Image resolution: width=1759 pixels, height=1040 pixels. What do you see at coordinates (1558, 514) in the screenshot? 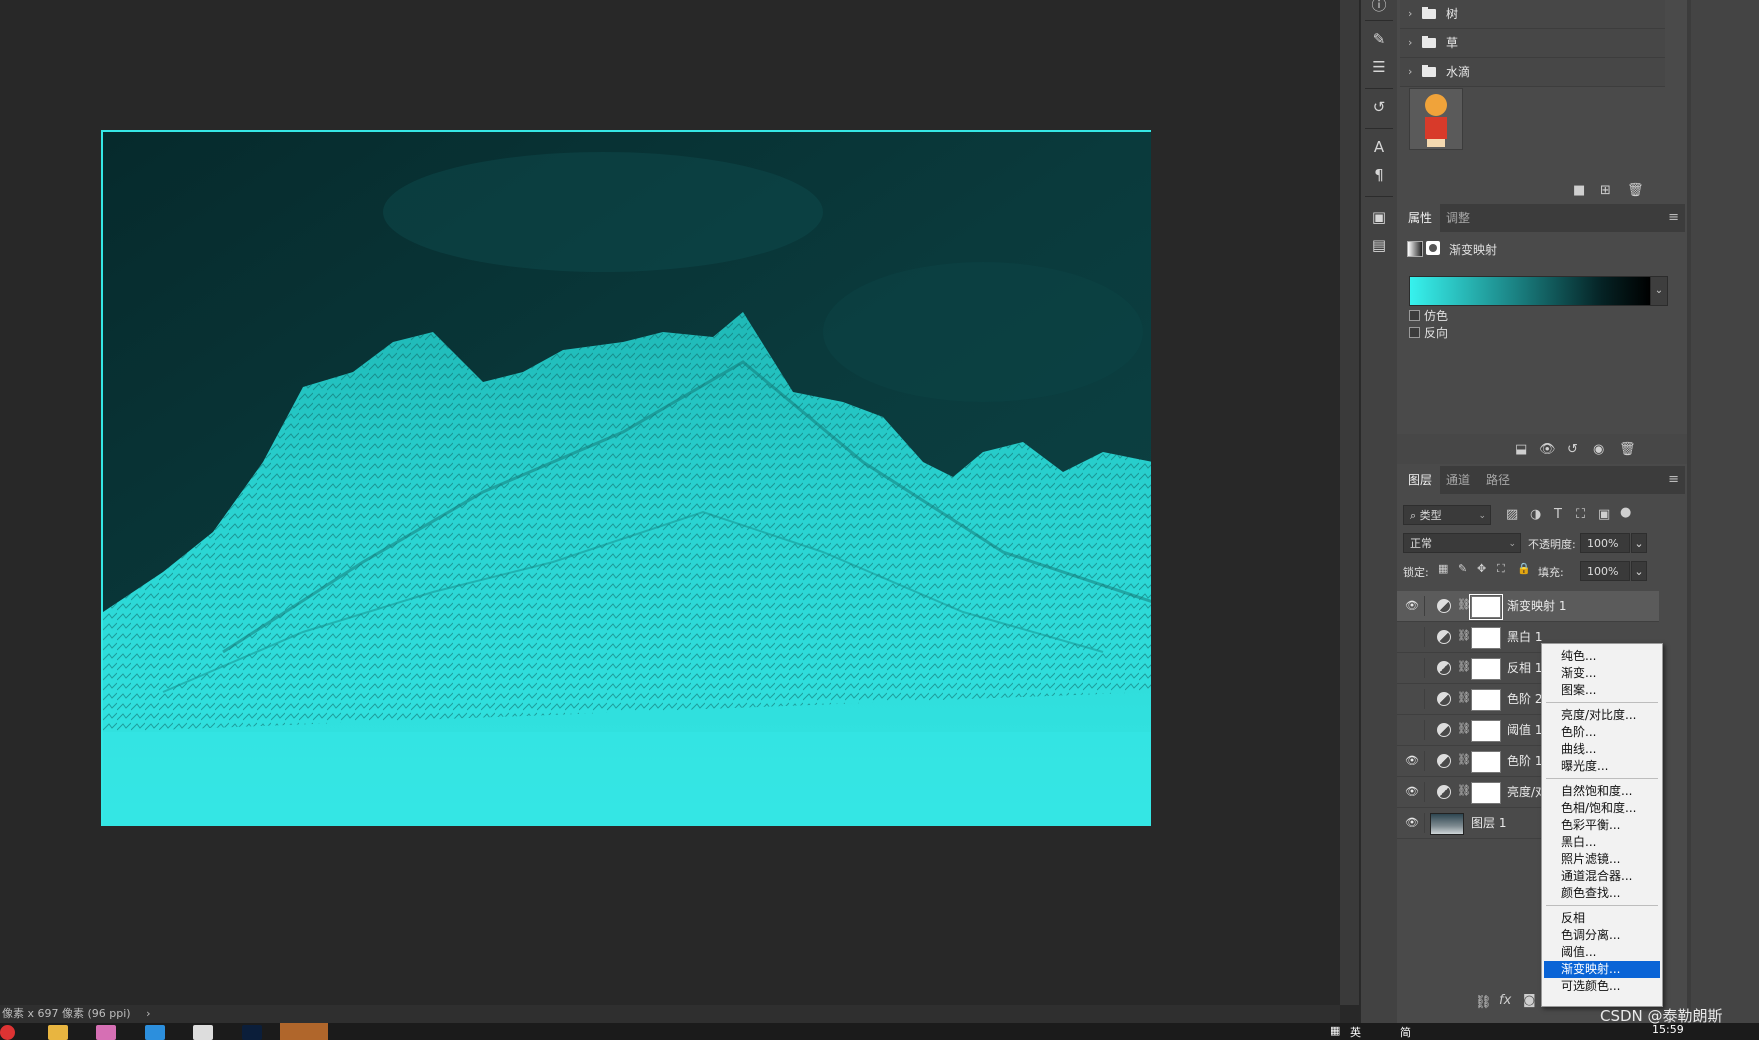
I see `filter-type-icon: T` at bounding box center [1558, 514].